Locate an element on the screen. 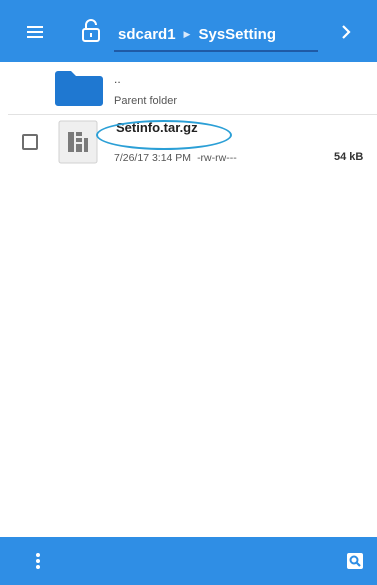 This screenshot has width=377, height=585. search-icon is located at coordinates (355, 561).